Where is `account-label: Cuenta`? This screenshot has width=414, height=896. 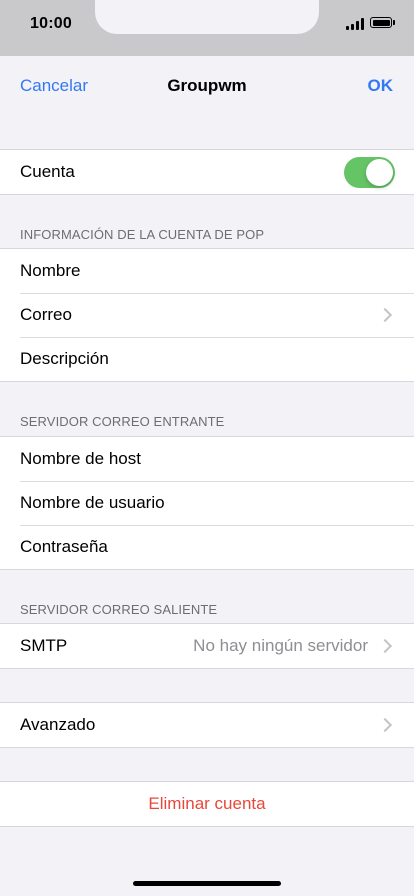 account-label: Cuenta is located at coordinates (47, 171).